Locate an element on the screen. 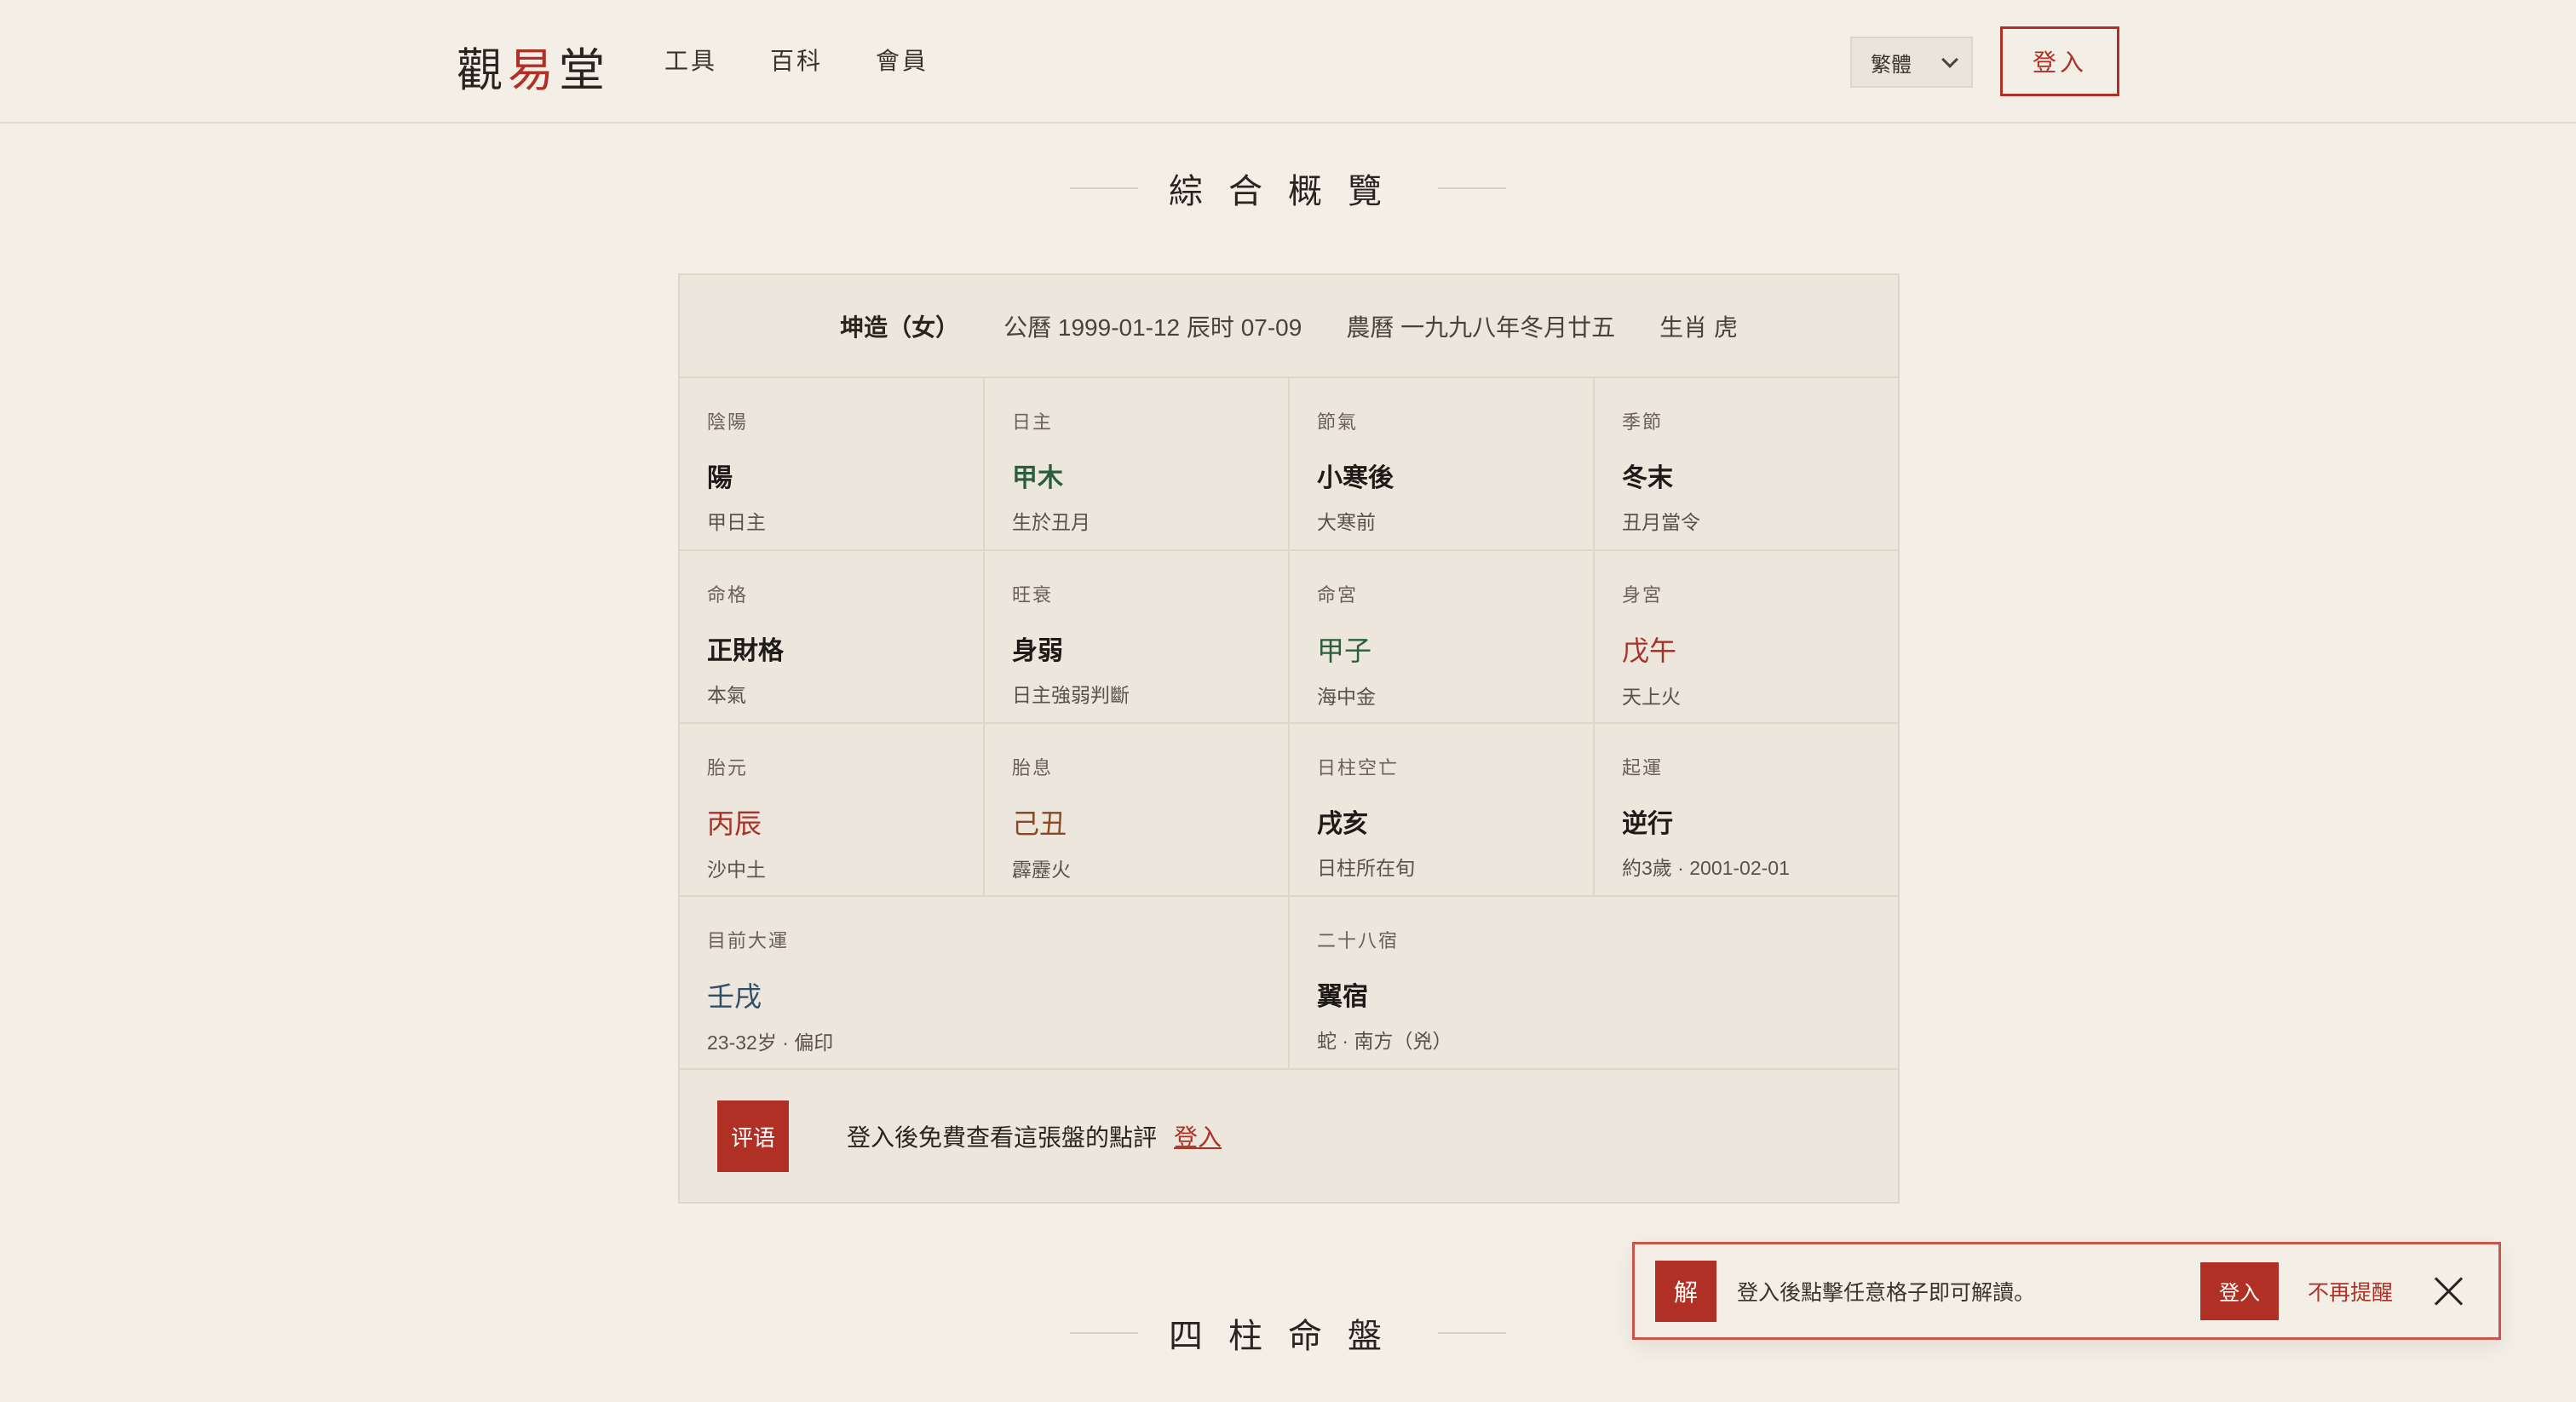  top-header: 觀易堂 工具 百科 會員 繁體 登入 is located at coordinates (1288, 62).